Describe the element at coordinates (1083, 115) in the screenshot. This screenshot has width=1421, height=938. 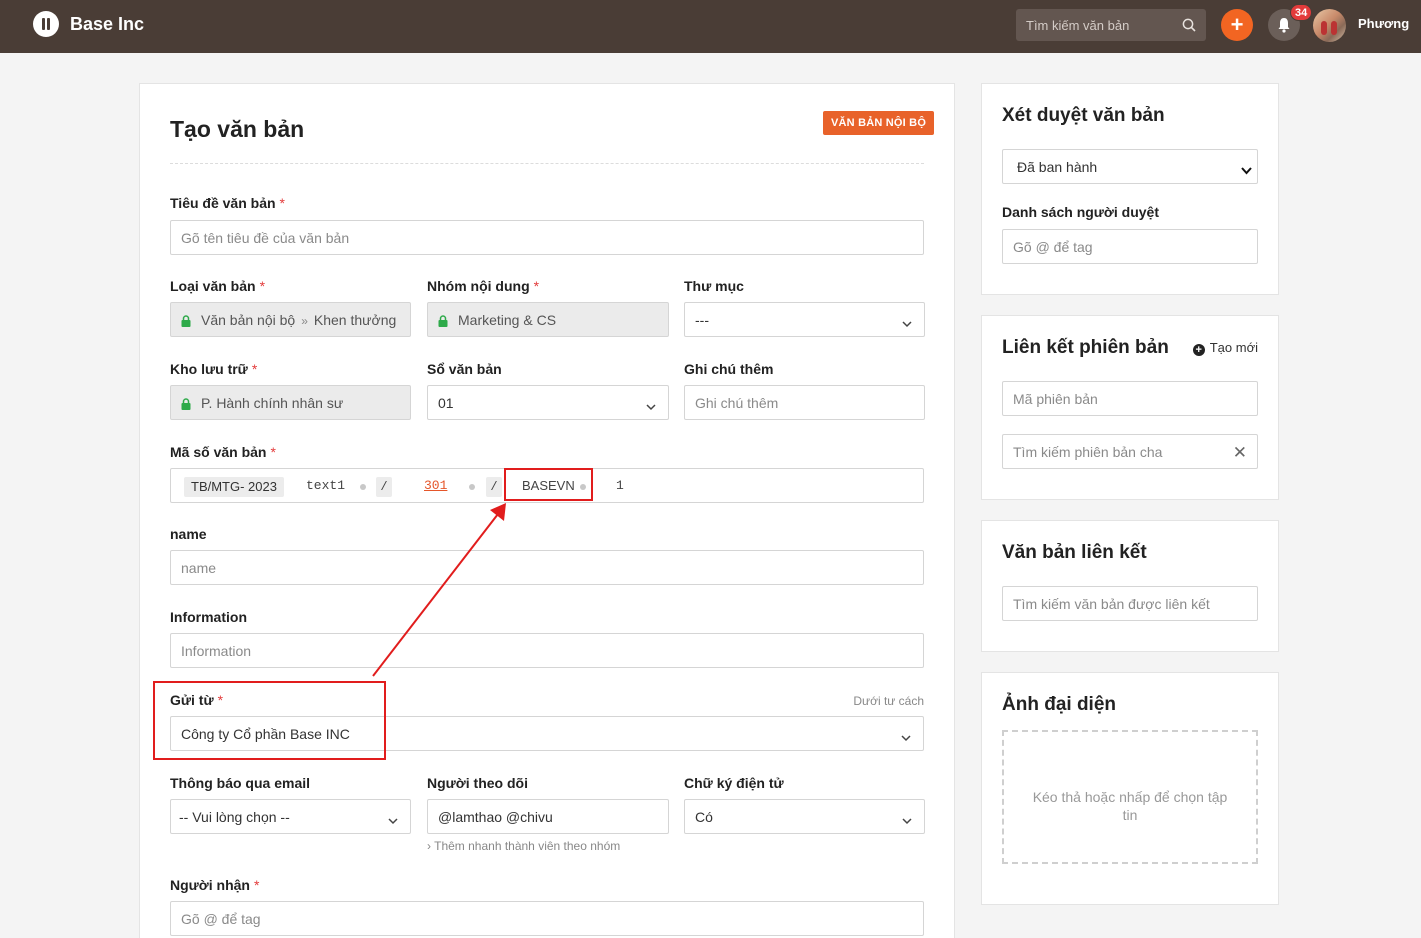
I see `approval-title: Xét duyệt văn bản` at that location.